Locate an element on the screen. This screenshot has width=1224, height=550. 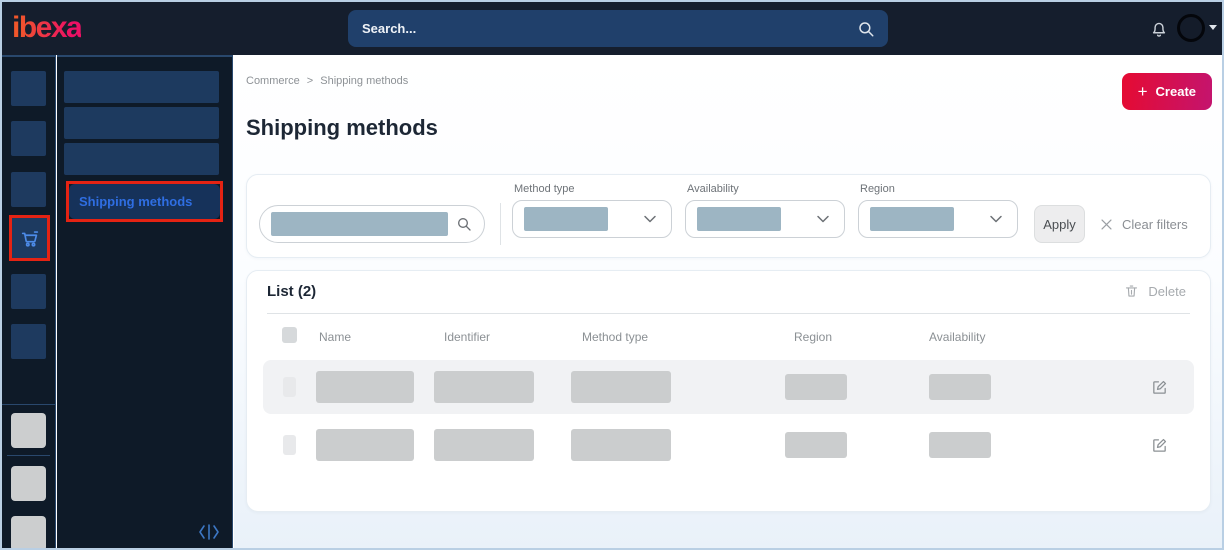
main-nav-rail is located at coordinates (29, 301).